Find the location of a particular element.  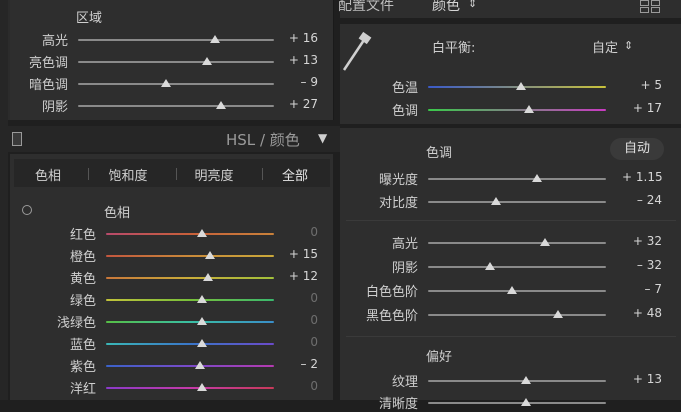

tone-slider-label: 白色色阶 is located at coordinates (391, 292).